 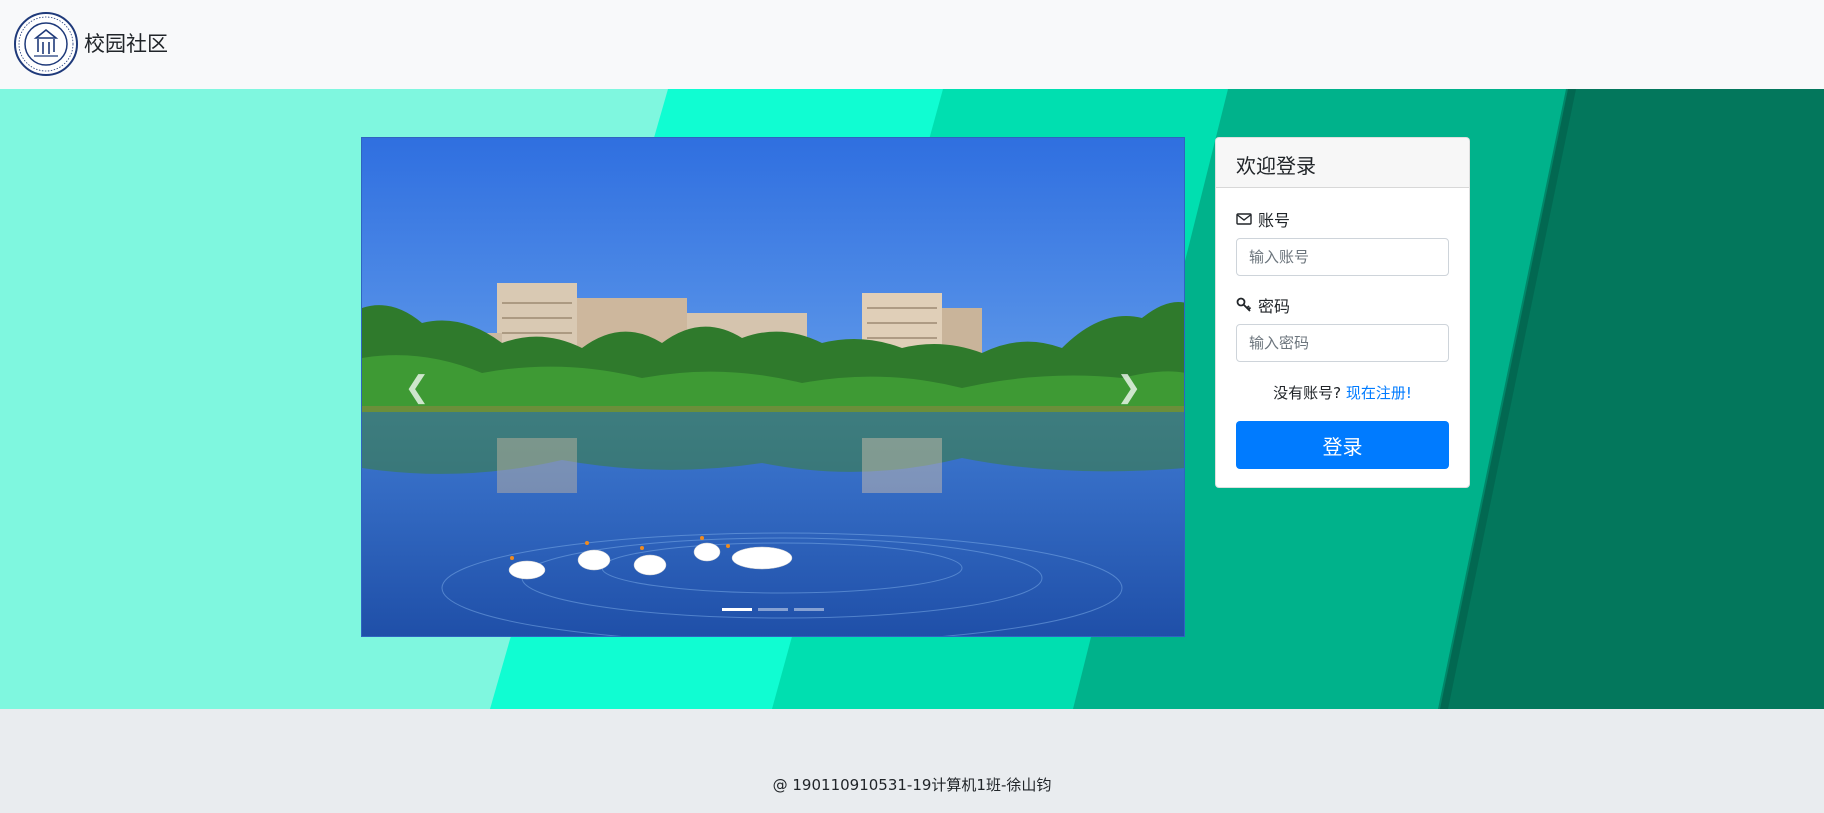 What do you see at coordinates (46, 44) in the screenshot?
I see `university-seal-icon` at bounding box center [46, 44].